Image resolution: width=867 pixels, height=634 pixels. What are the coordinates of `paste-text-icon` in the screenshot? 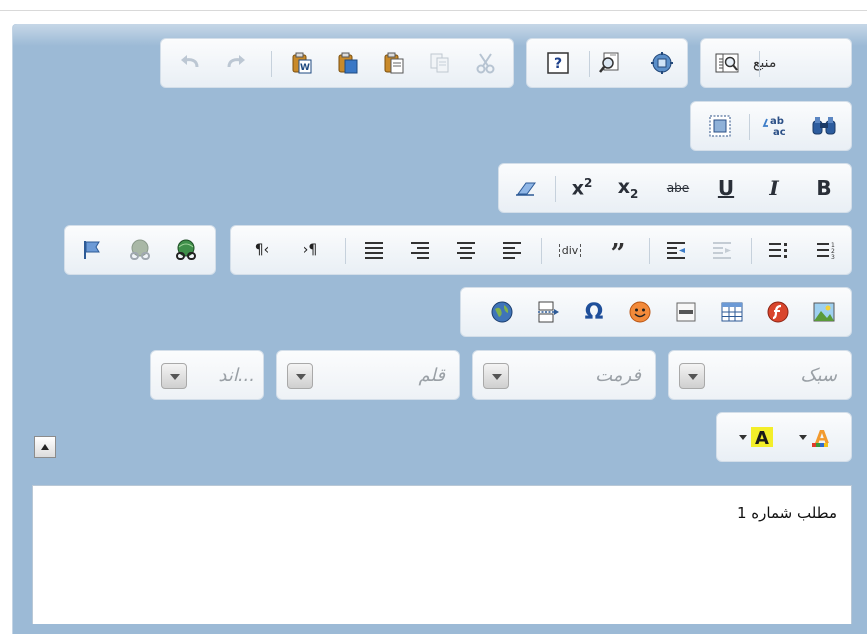 It's located at (348, 63).